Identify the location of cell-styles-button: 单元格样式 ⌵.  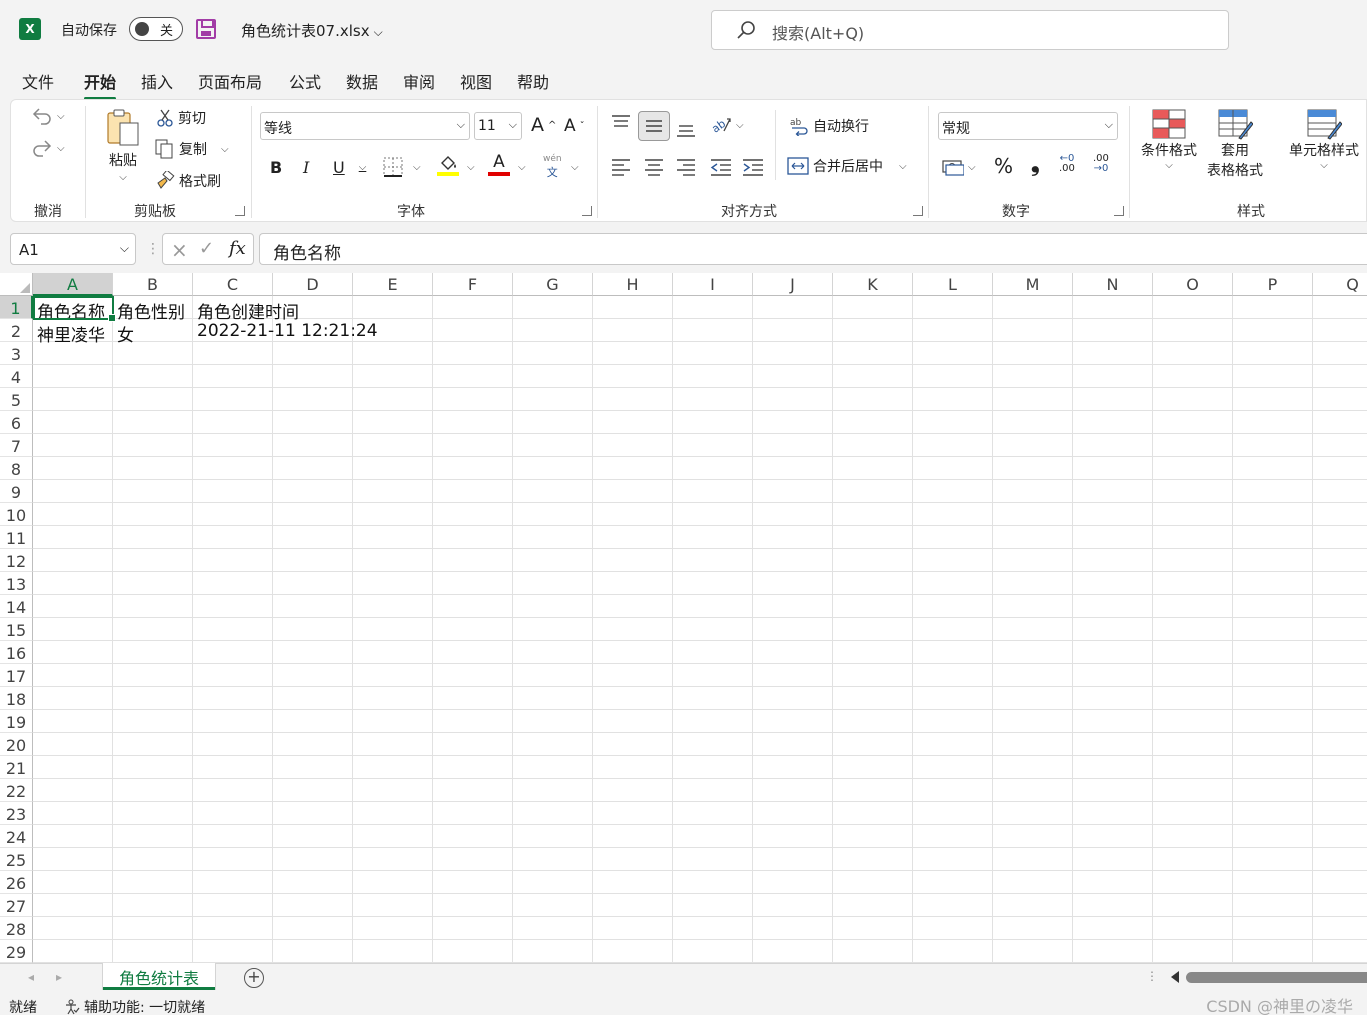
(1324, 139).